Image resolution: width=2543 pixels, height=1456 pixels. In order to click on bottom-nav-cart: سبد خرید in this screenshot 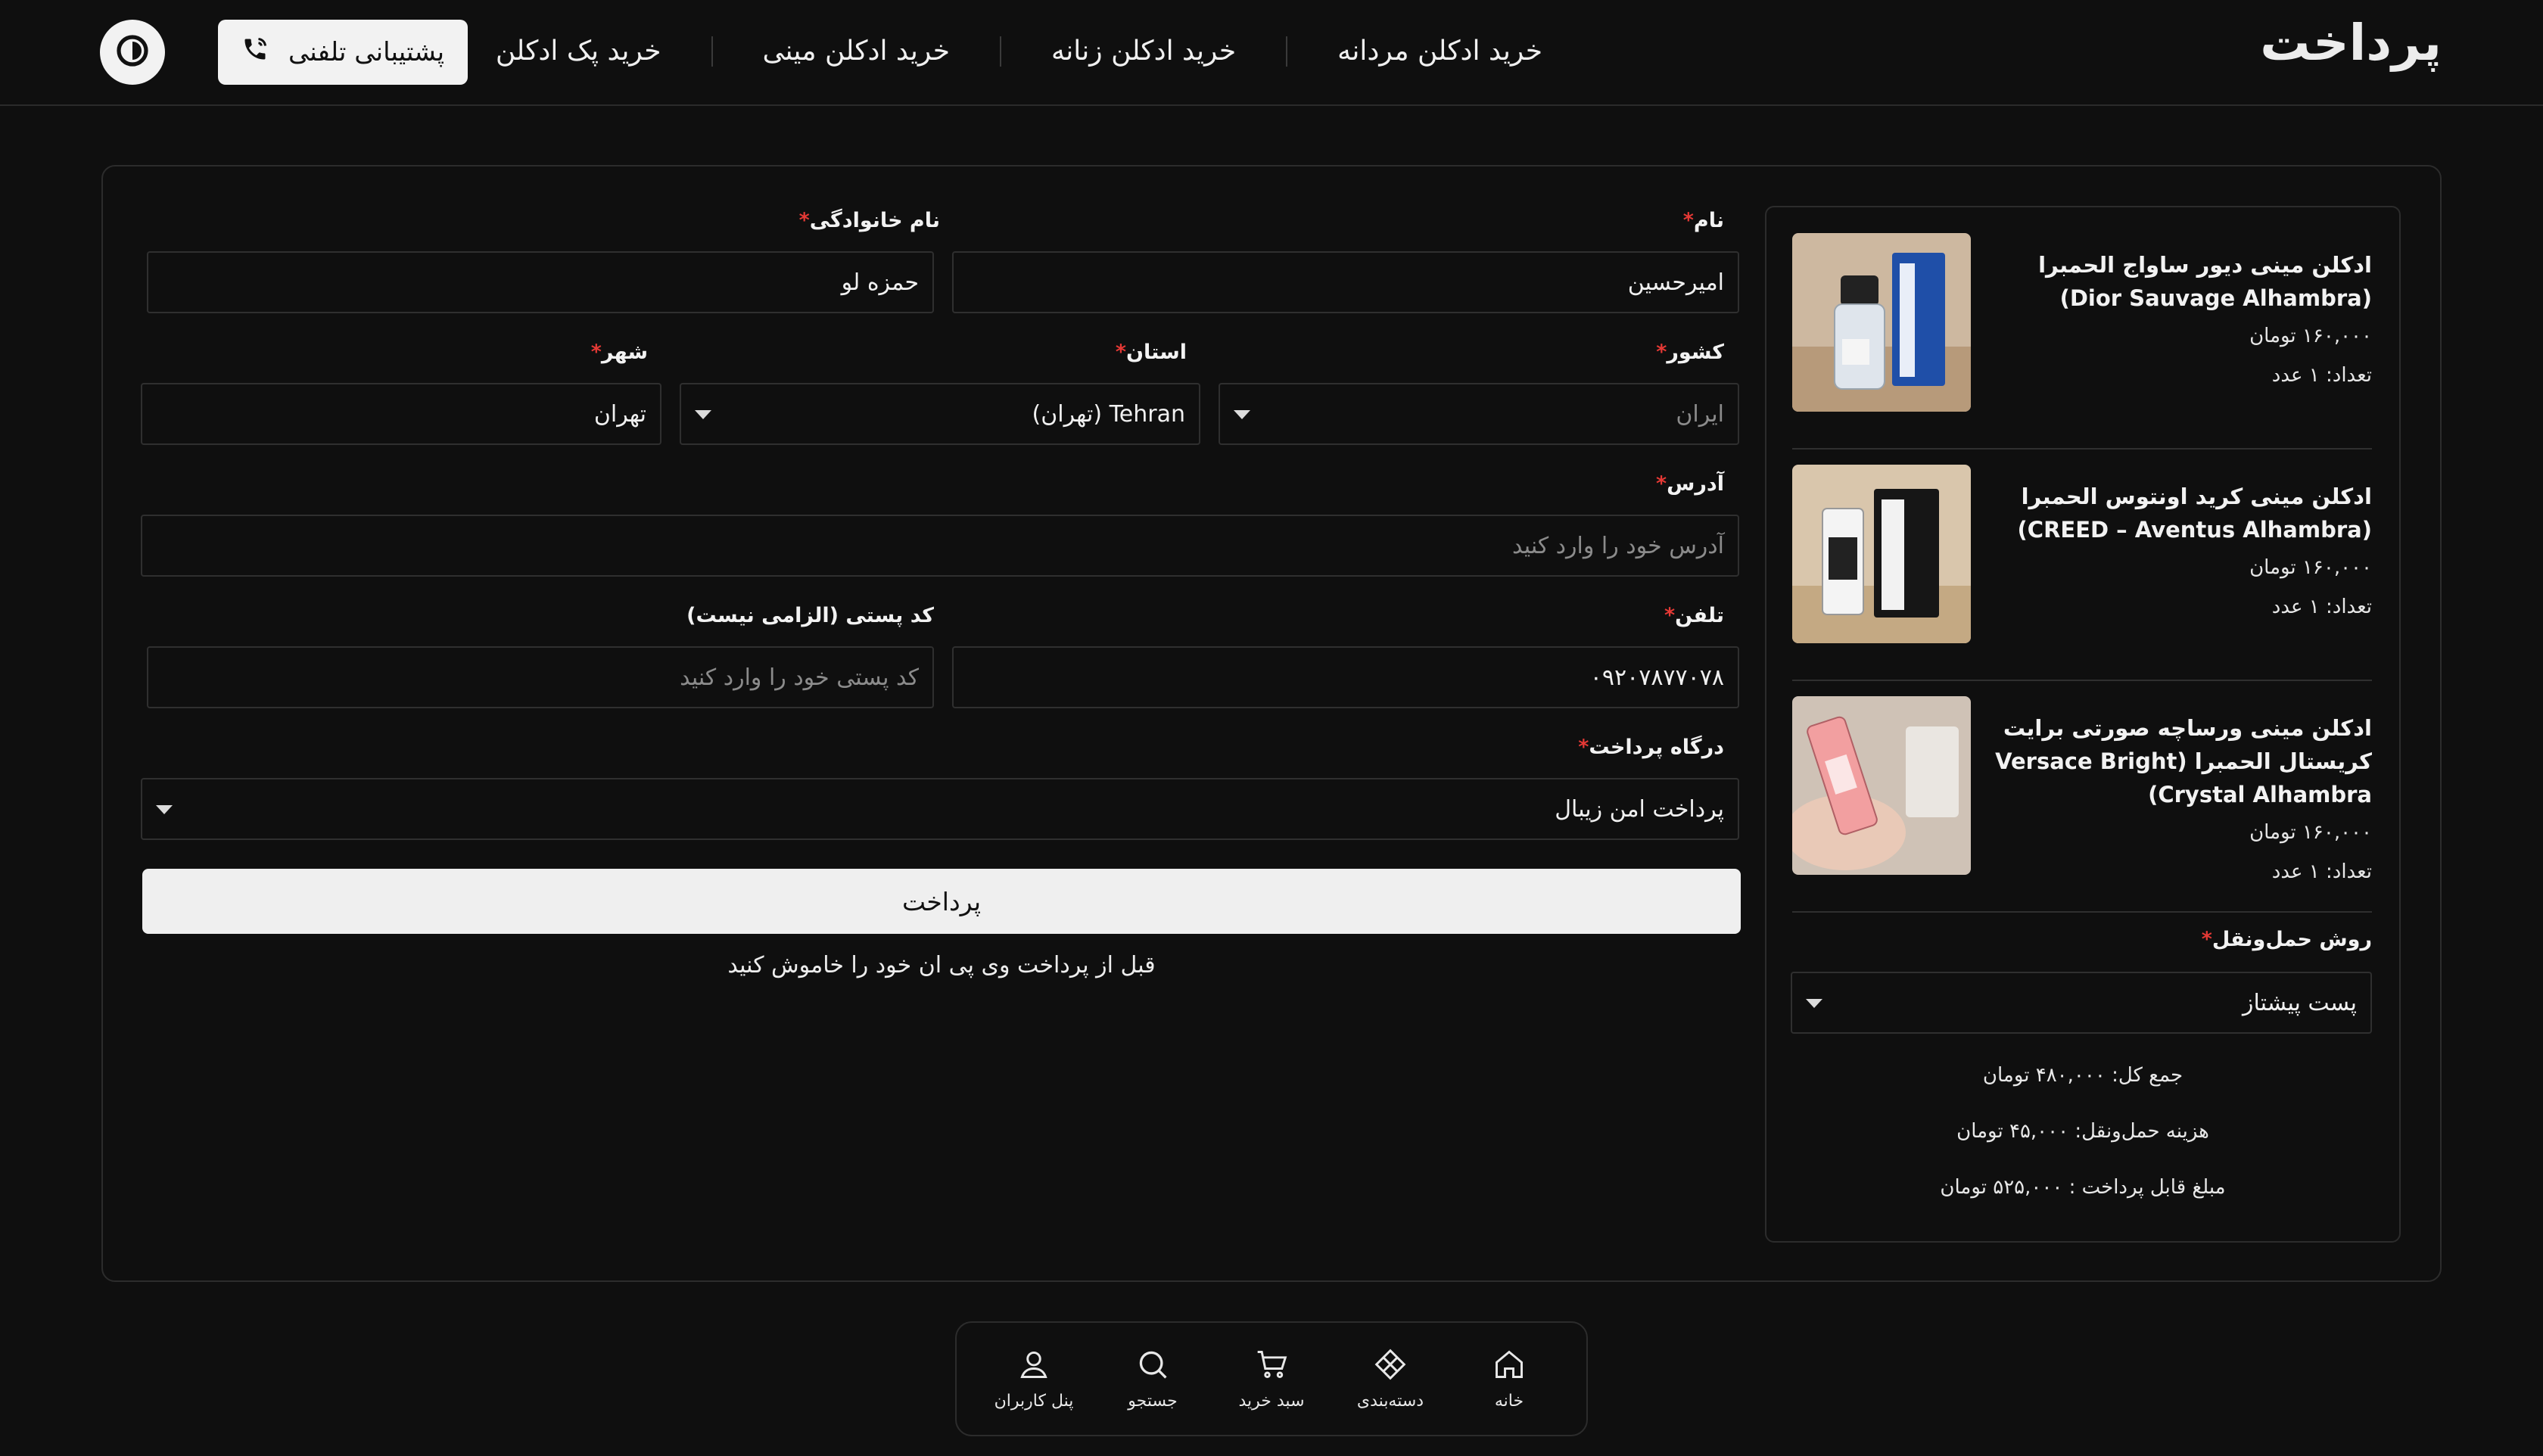, I will do `click(1271, 1379)`.